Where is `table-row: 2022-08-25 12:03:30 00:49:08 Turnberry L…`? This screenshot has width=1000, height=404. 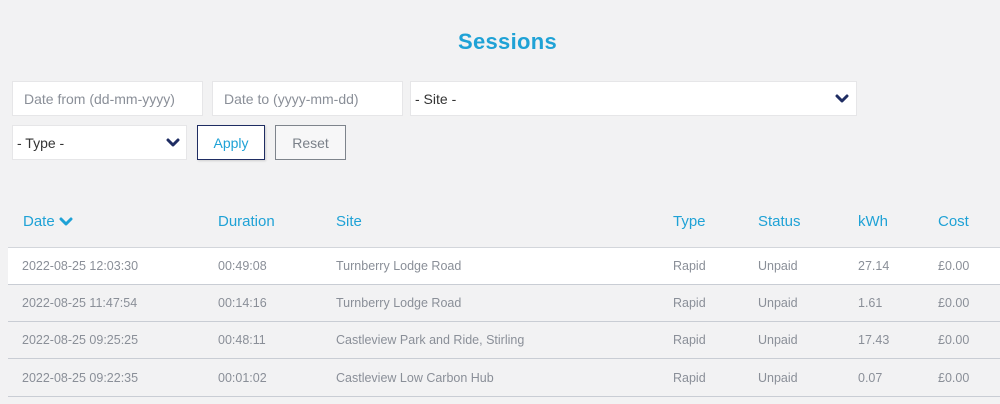 table-row: 2022-08-25 12:03:30 00:49:08 Turnberry L… is located at coordinates (504, 266).